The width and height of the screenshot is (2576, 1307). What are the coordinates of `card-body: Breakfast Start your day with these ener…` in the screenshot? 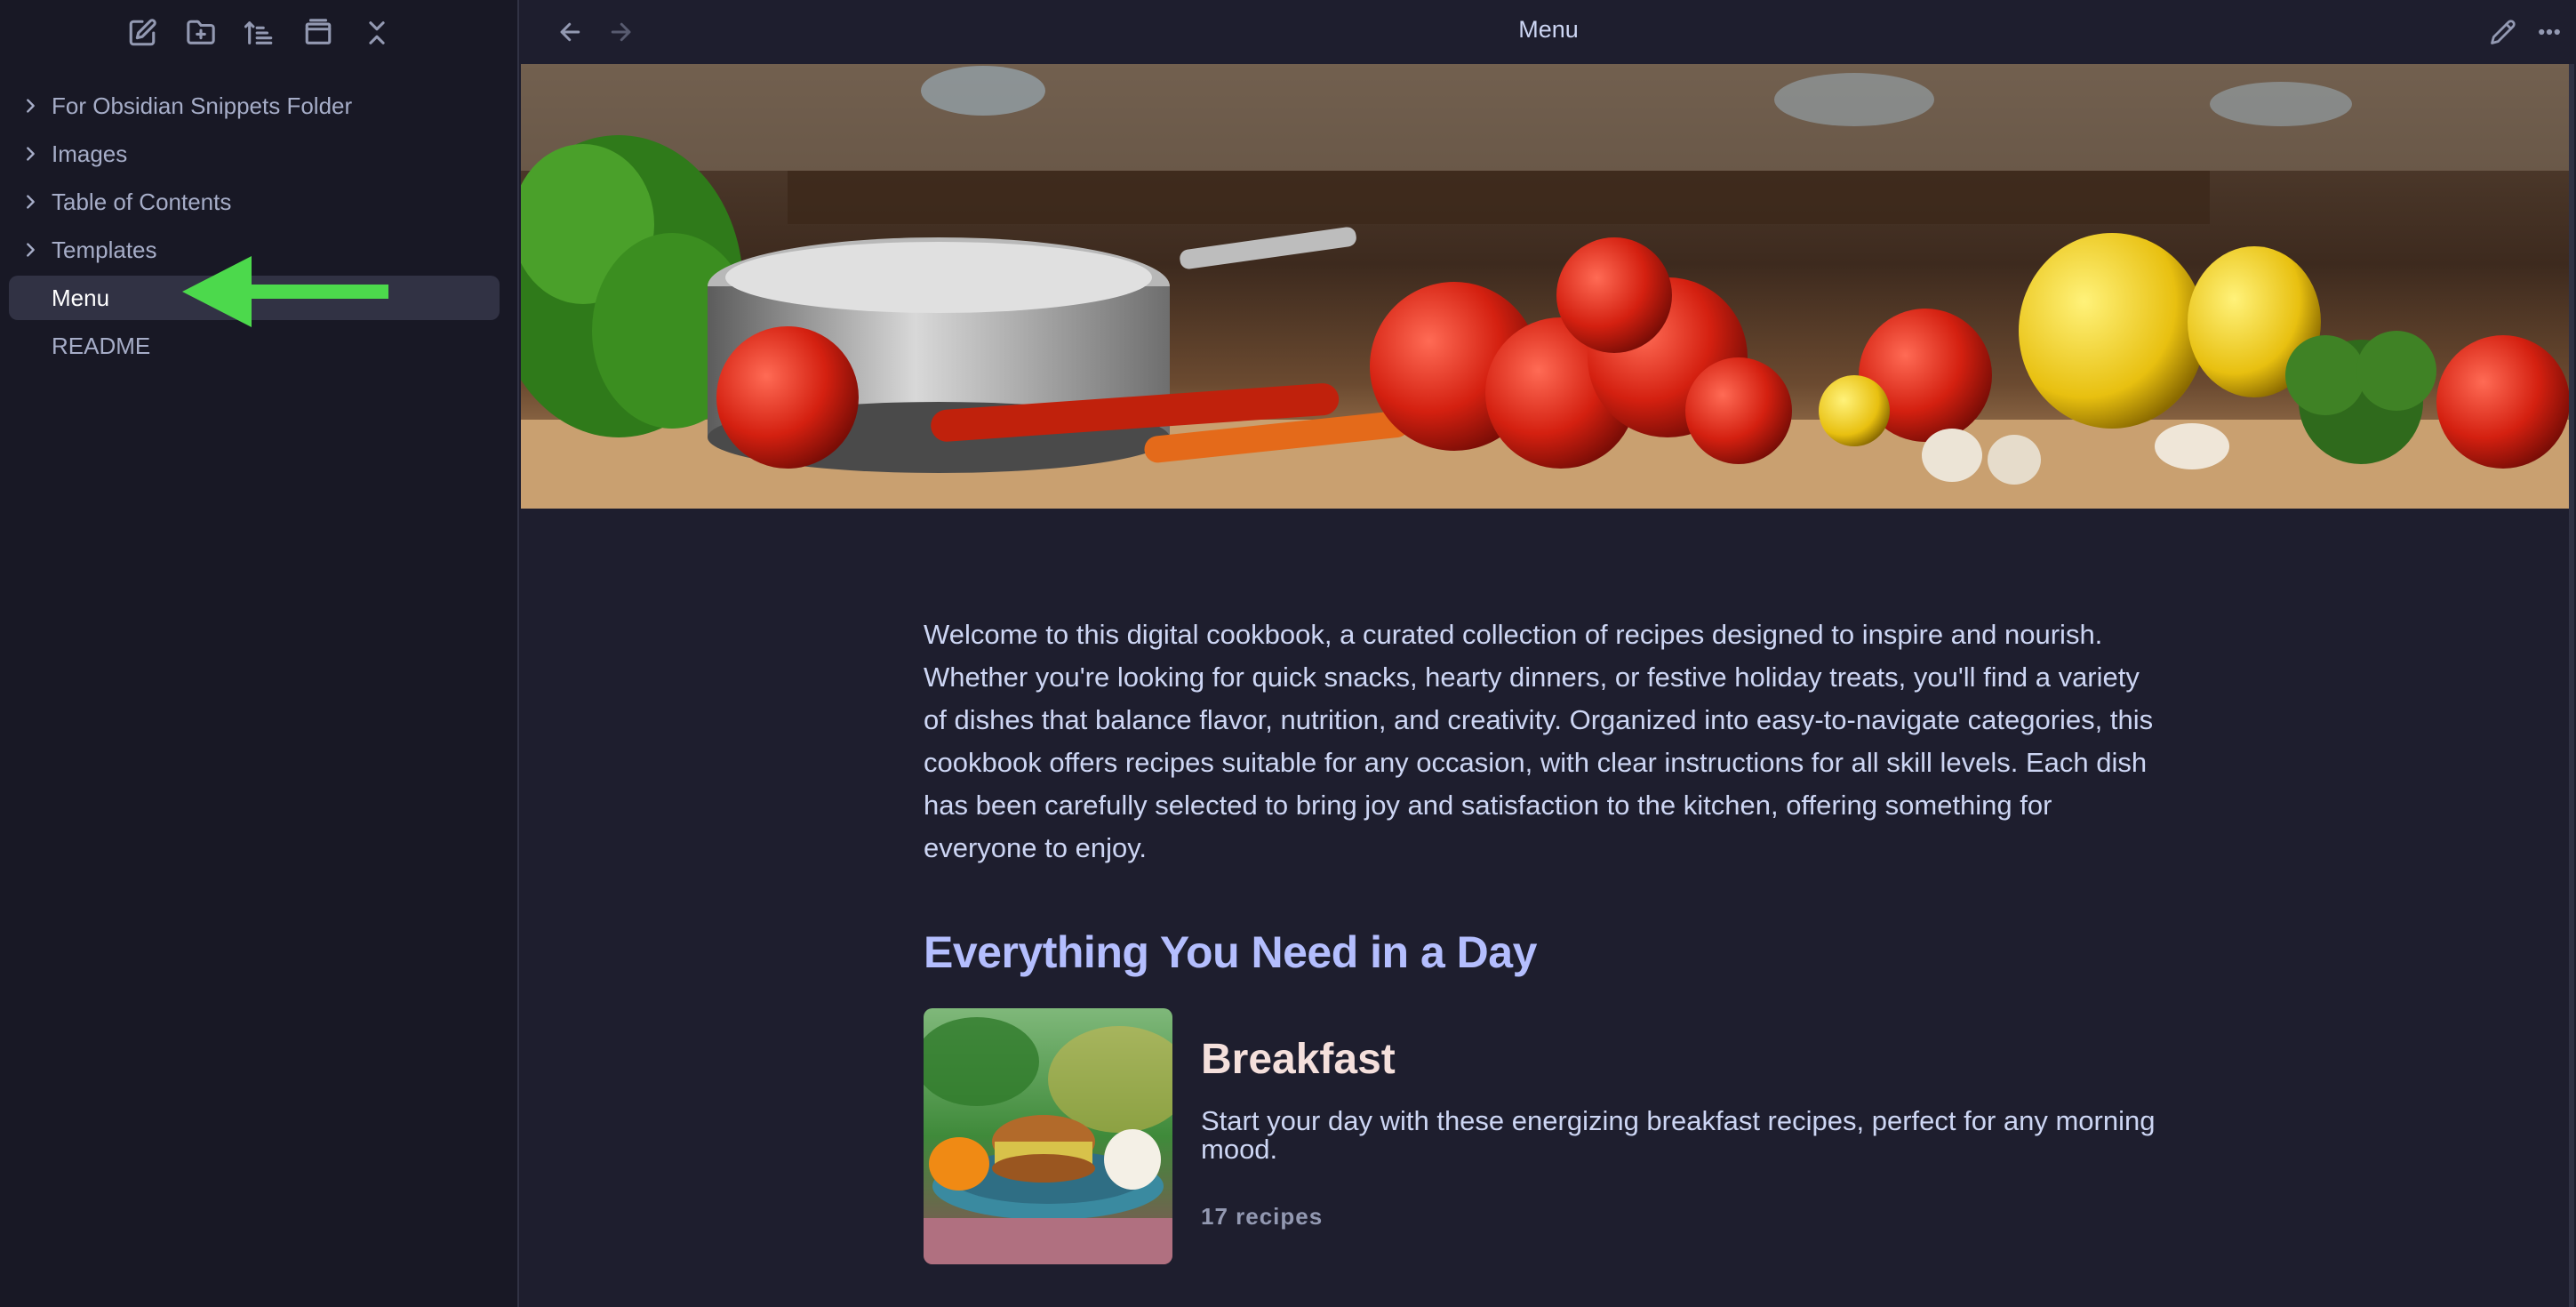 It's located at (1681, 1136).